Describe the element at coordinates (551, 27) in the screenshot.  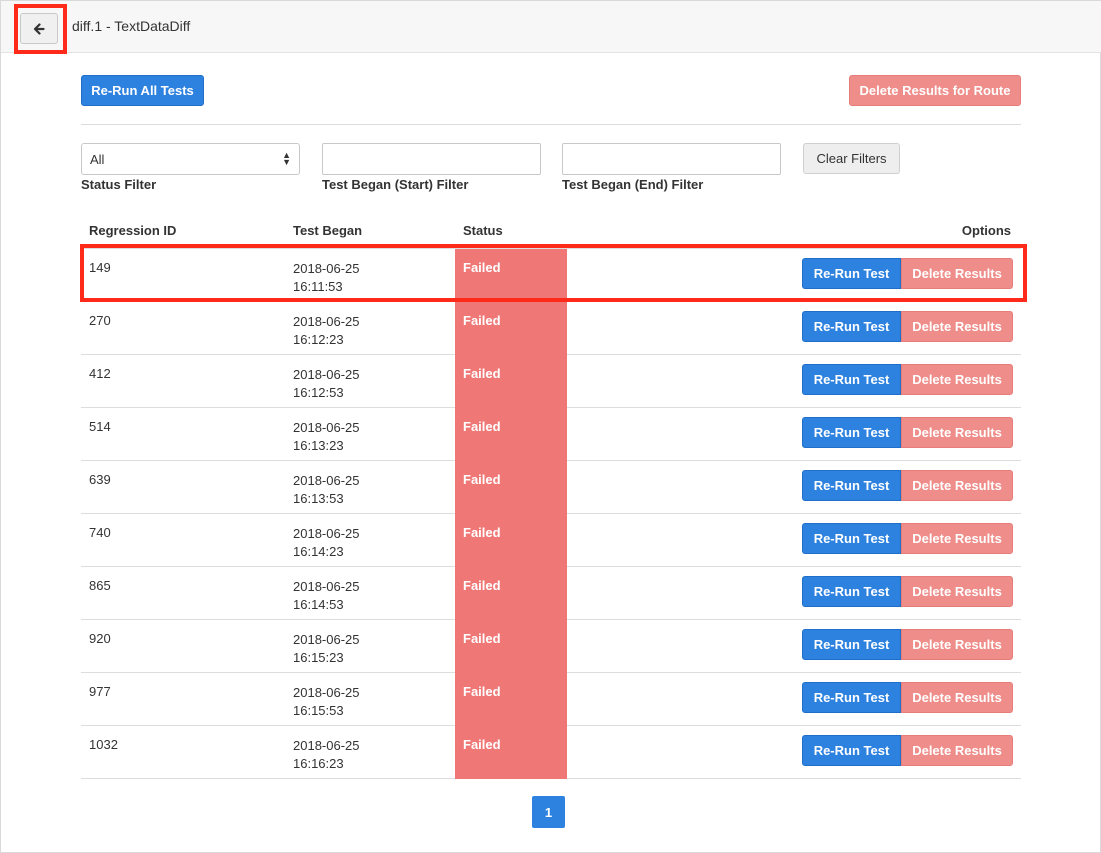
I see `header-bar: diff.1 - TextDataDiff` at that location.